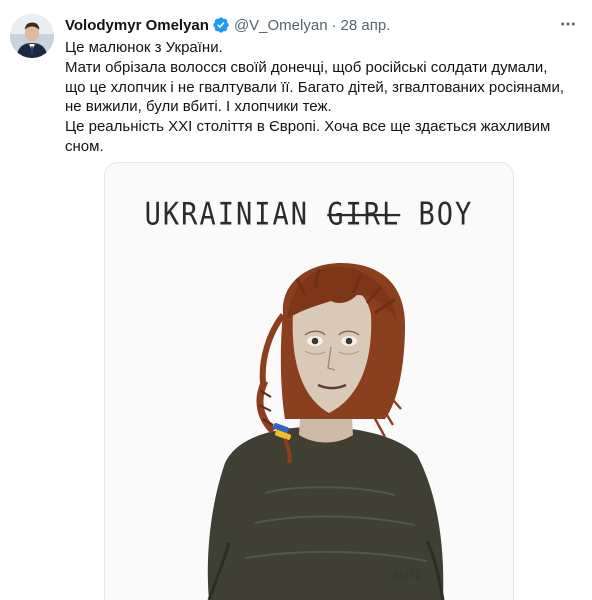  I want to click on avatar, so click(32, 36).